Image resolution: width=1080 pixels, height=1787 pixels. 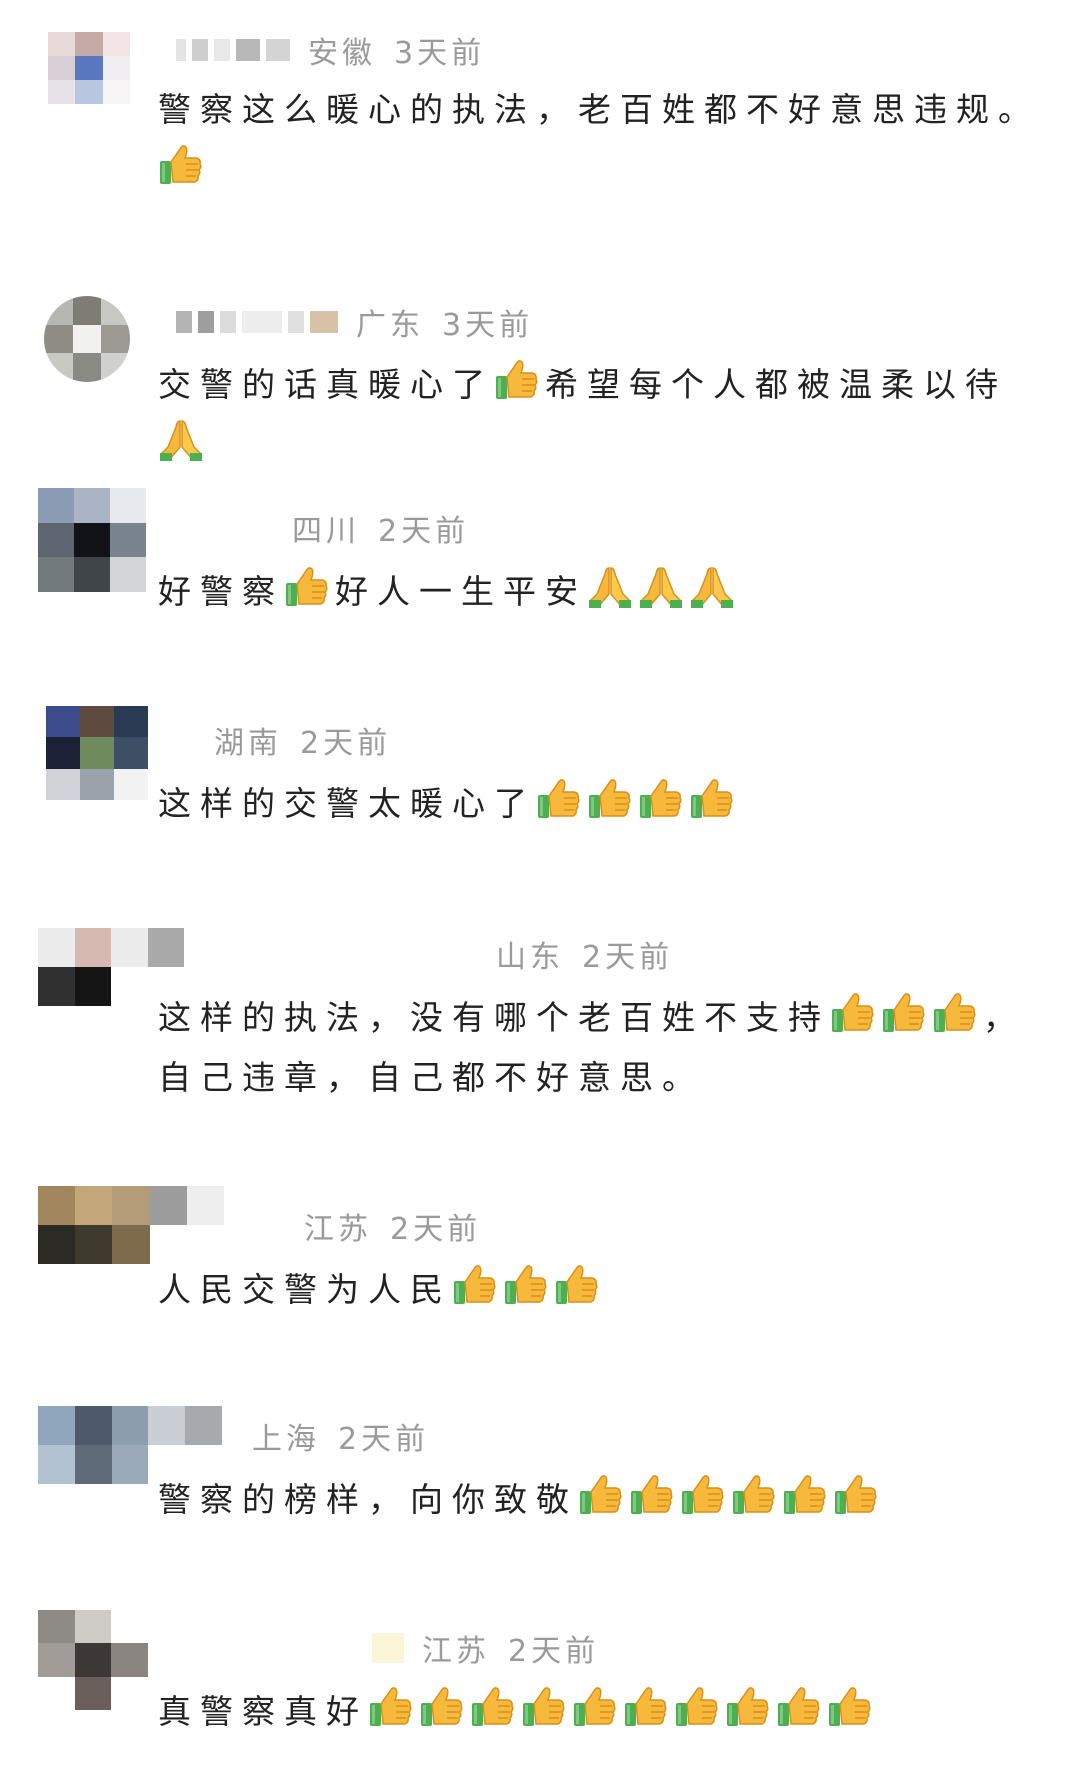 I want to click on region-label: 四川, so click(x=326, y=531).